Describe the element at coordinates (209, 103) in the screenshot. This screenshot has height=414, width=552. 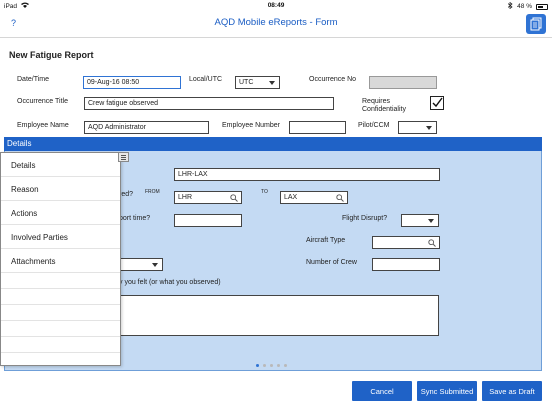
I see `occurrence-title-input: Crew fatigue observed` at that location.